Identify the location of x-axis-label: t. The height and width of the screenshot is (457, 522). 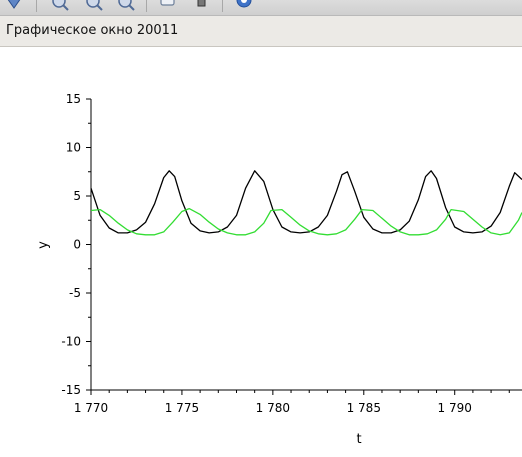
(358, 439).